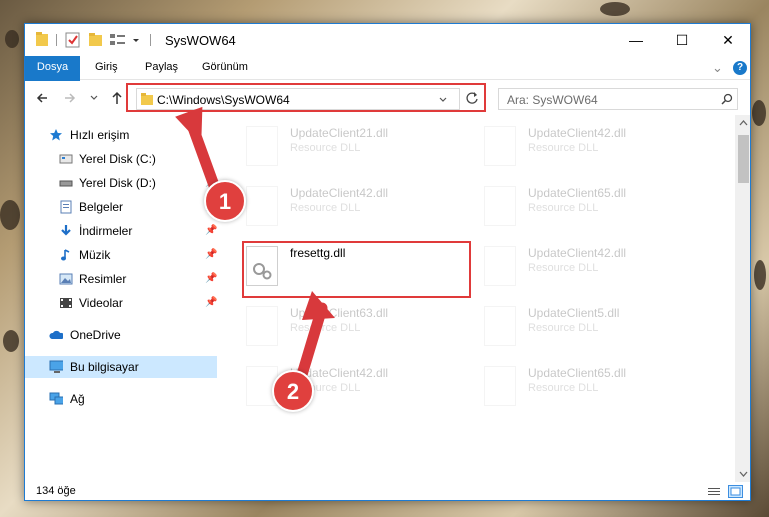 The height and width of the screenshot is (517, 769). What do you see at coordinates (56, 366) in the screenshot?
I see `computer-icon` at bounding box center [56, 366].